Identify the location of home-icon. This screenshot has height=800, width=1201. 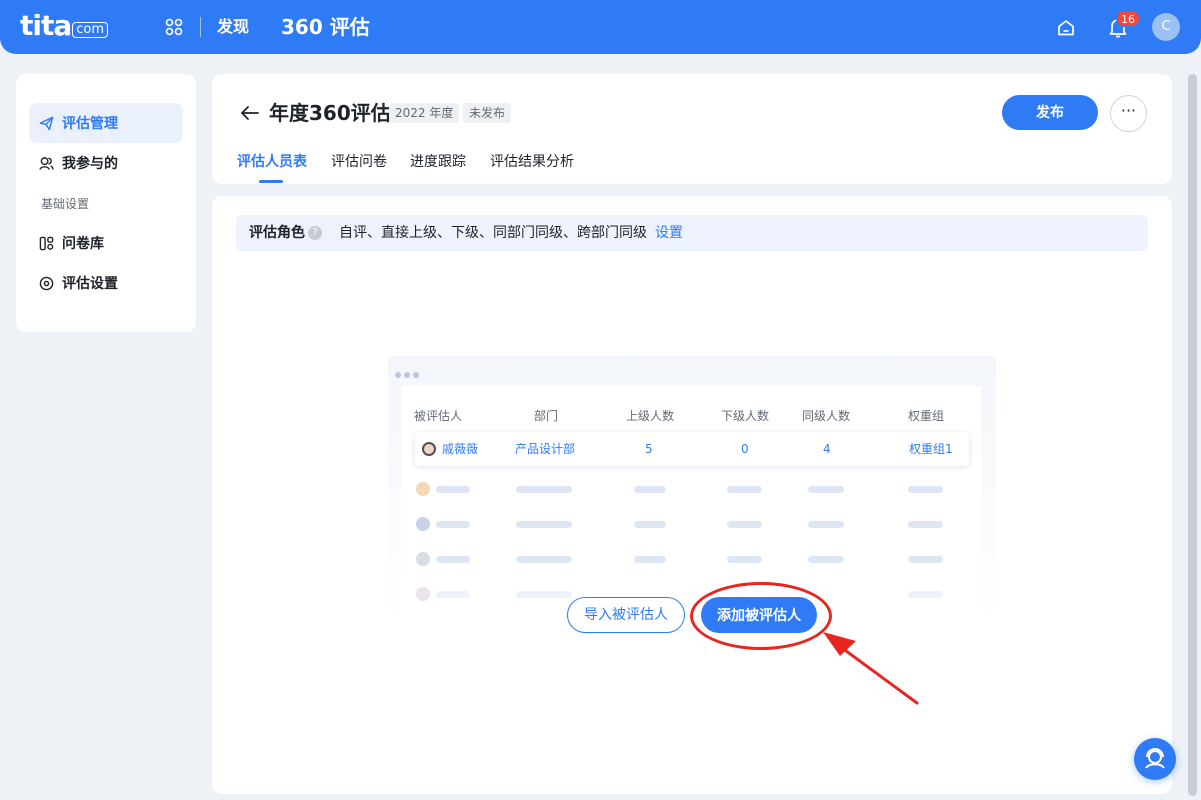
(1066, 28).